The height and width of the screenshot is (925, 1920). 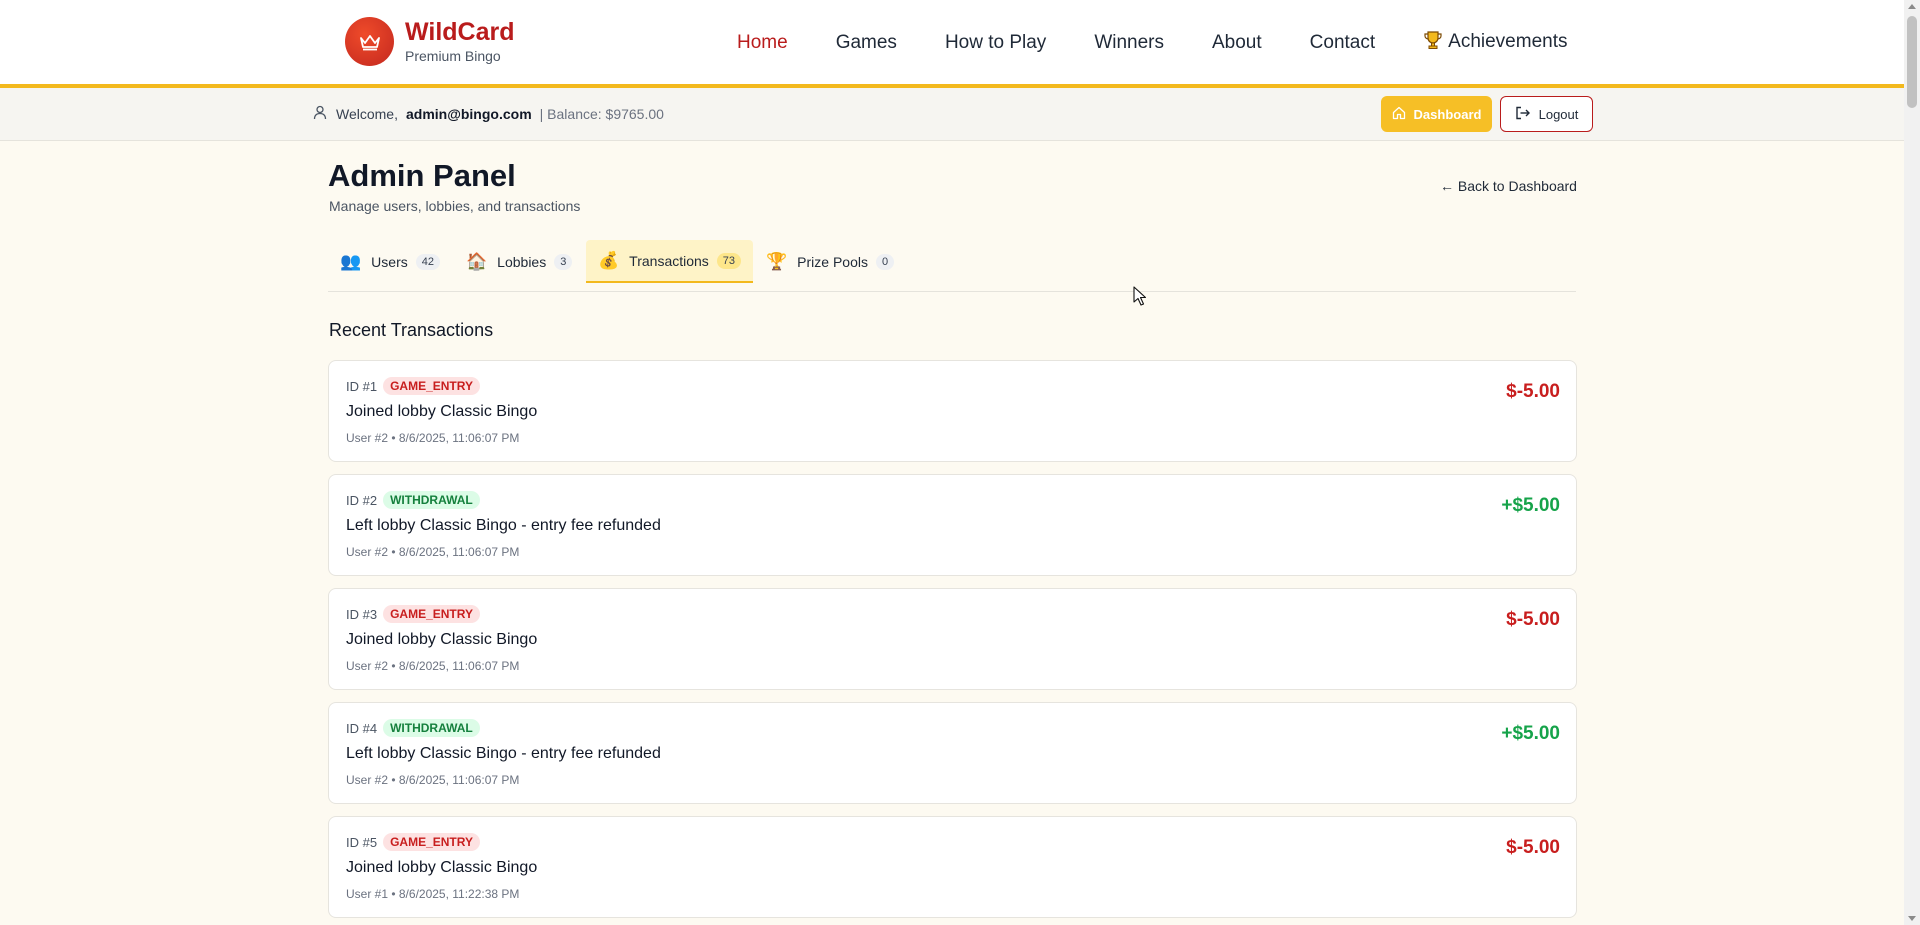 I want to click on scroll-up-arrow-icon, so click(x=1912, y=6).